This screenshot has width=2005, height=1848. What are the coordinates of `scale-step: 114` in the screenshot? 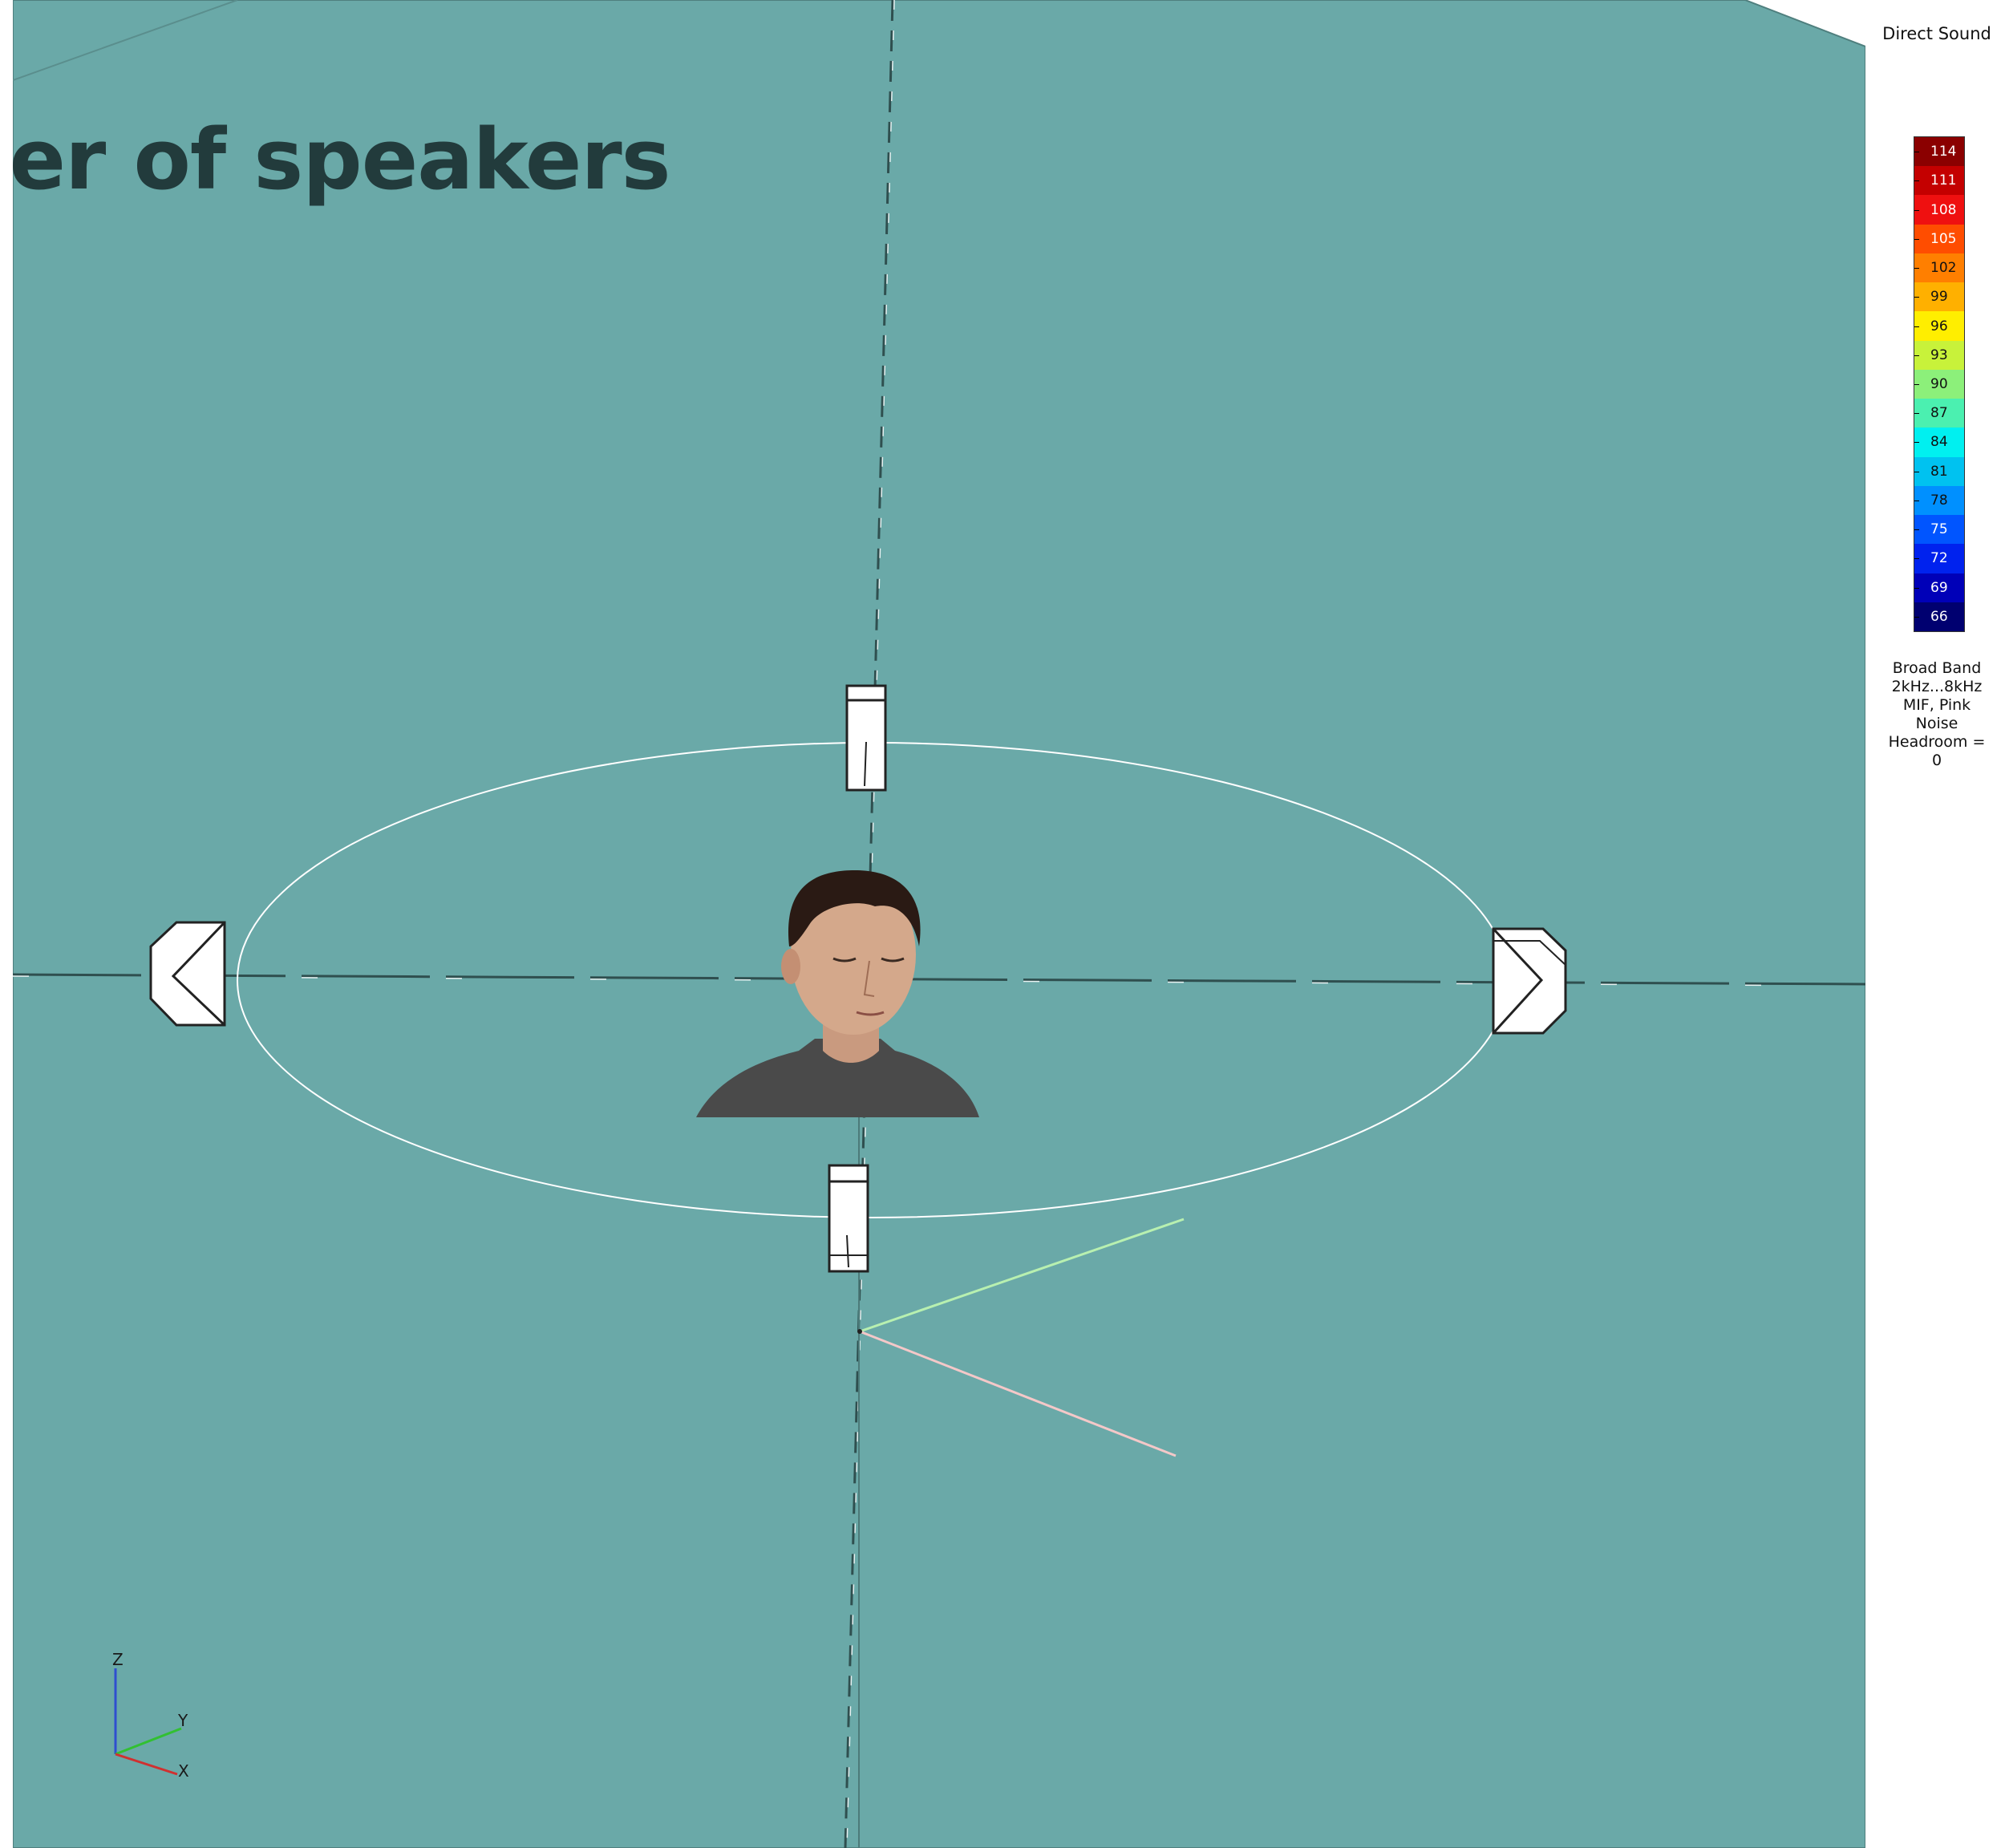 It's located at (1939, 152).